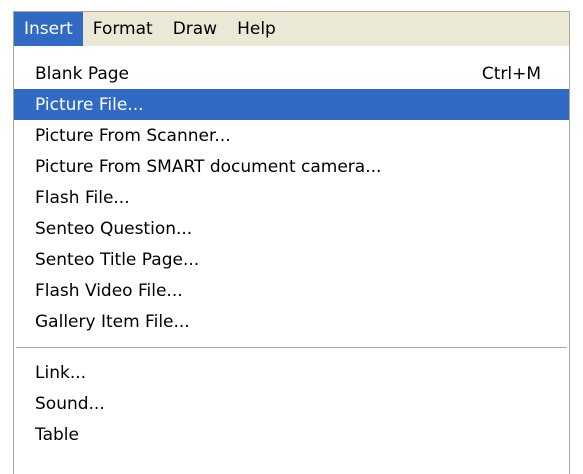  What do you see at coordinates (82, 73) in the screenshot?
I see `menu-item-label: Blank Page` at bounding box center [82, 73].